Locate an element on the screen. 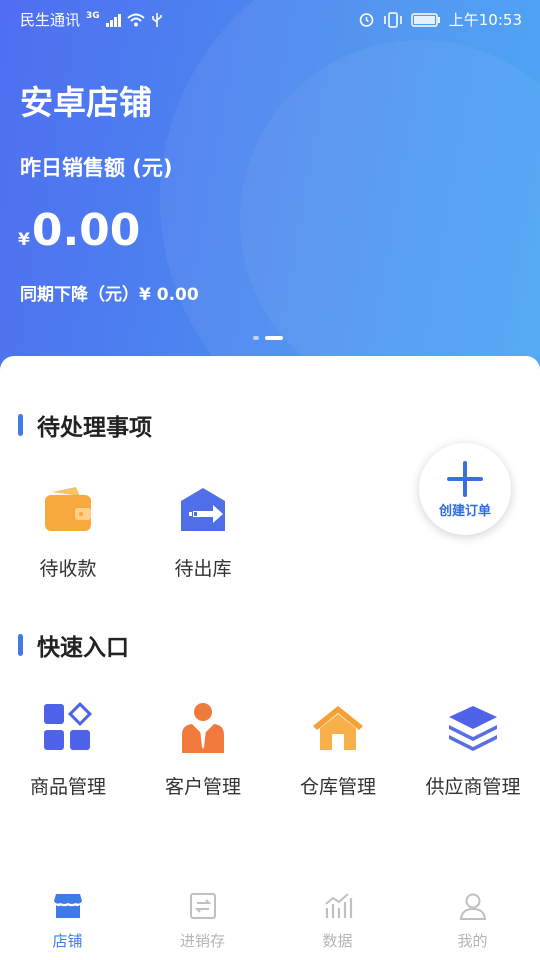  network-type: 3G is located at coordinates (93, 15).